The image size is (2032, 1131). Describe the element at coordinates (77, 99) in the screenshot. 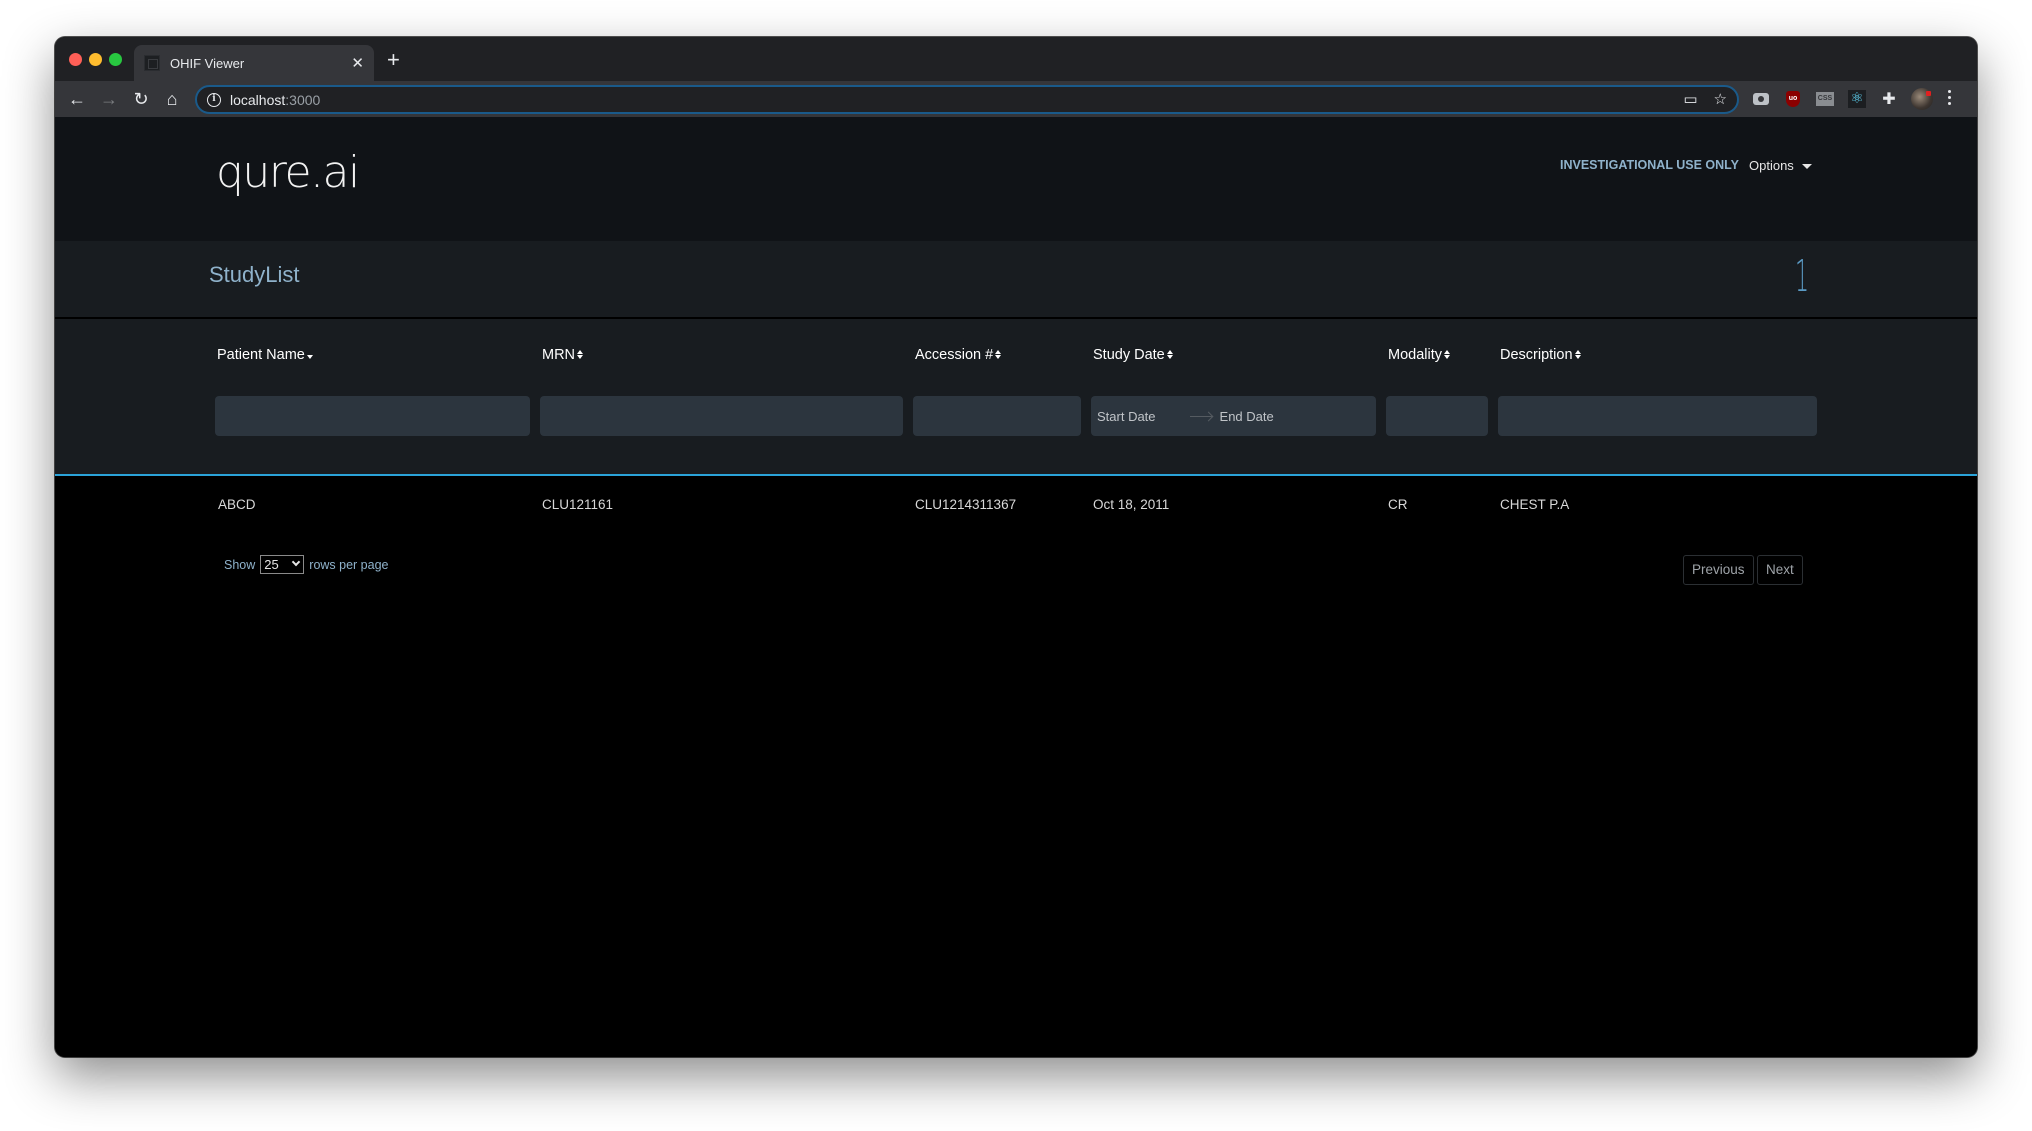

I see `back-arrow-icon: ←` at that location.